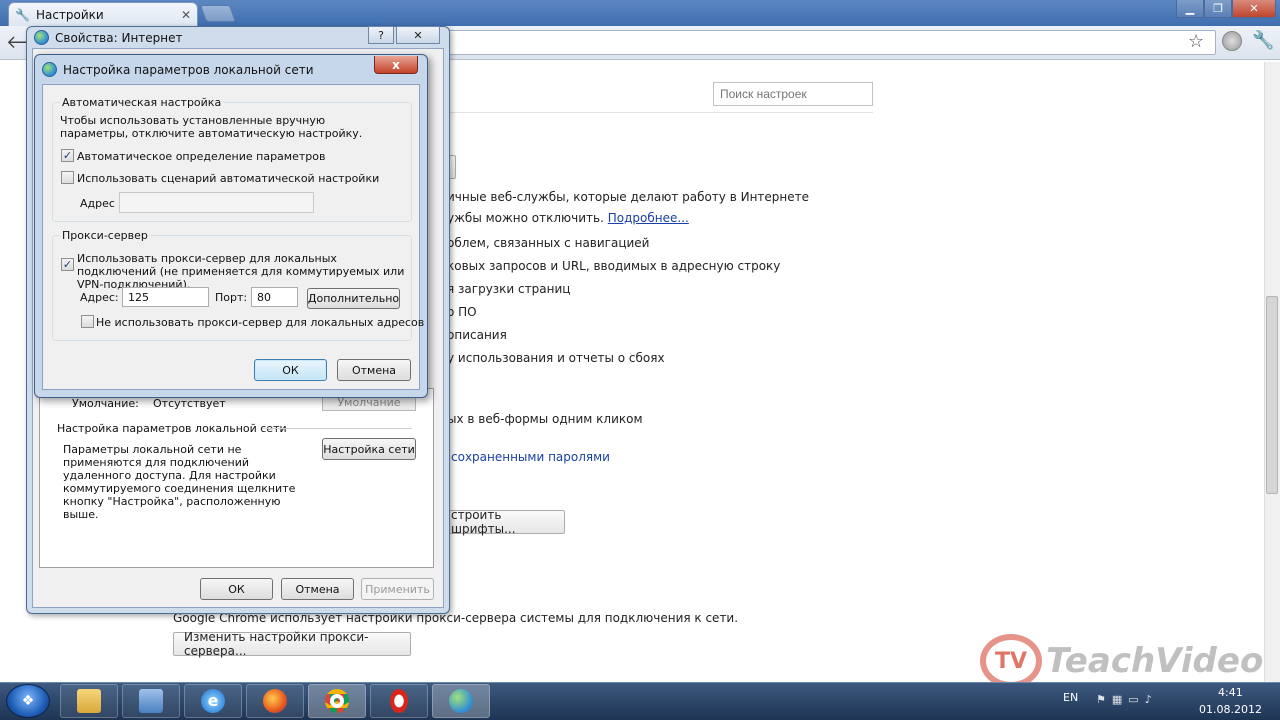 The width and height of the screenshot is (1280, 720). What do you see at coordinates (189, 403) in the screenshot?
I see `default-value: Отсутствует` at bounding box center [189, 403].